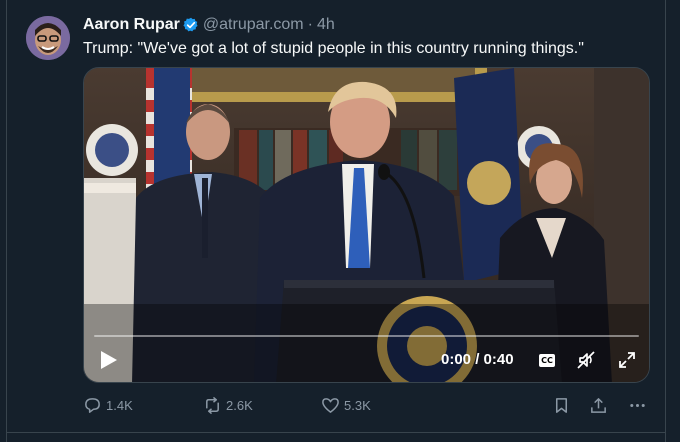 The width and height of the screenshot is (680, 442). I want to click on heart-icon, so click(330, 405).